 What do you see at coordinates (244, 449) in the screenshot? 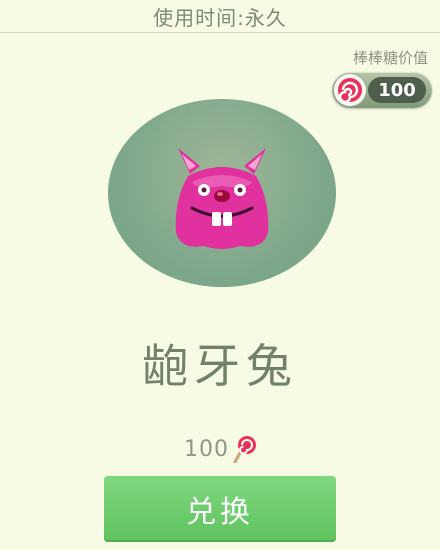
I see `lollipop-icon` at bounding box center [244, 449].